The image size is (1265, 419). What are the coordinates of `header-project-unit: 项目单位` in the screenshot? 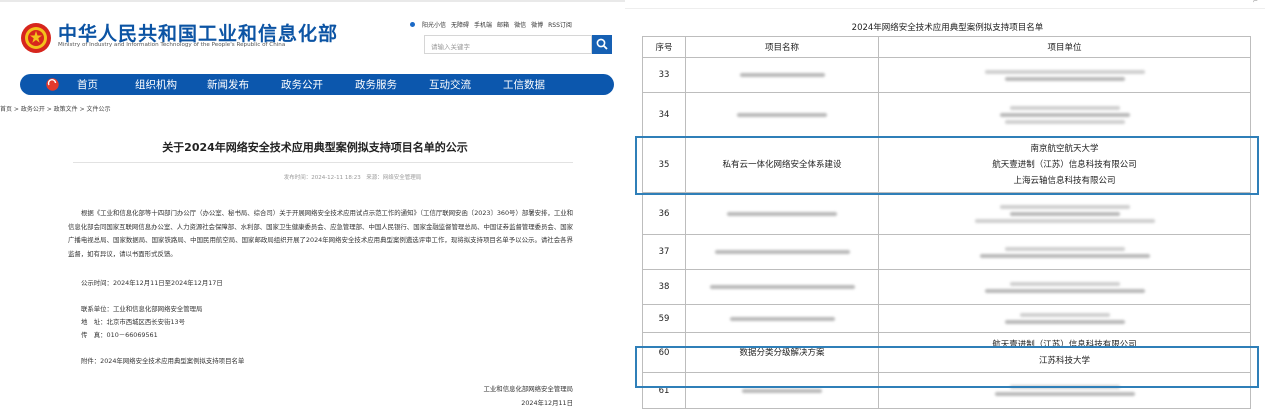 It's located at (1064, 47).